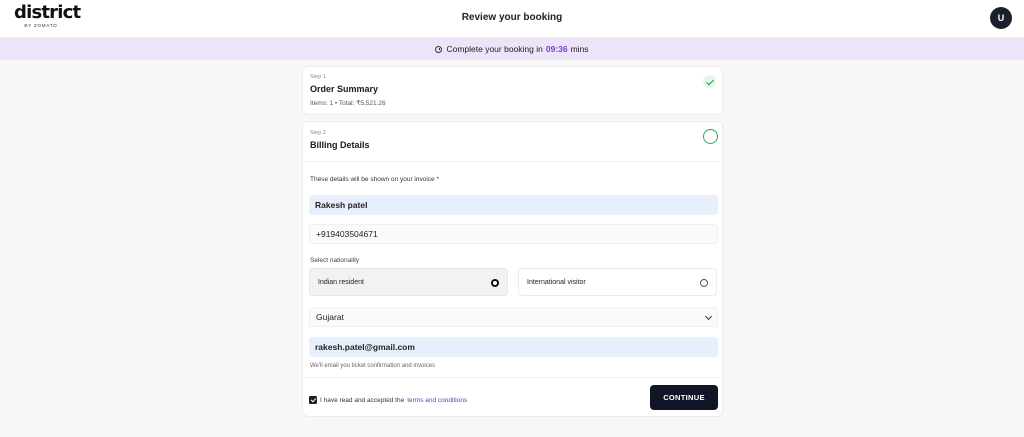 This screenshot has width=1024, height=437. What do you see at coordinates (617, 282) in the screenshot?
I see `nationality-option-international-visitor: International visitor` at bounding box center [617, 282].